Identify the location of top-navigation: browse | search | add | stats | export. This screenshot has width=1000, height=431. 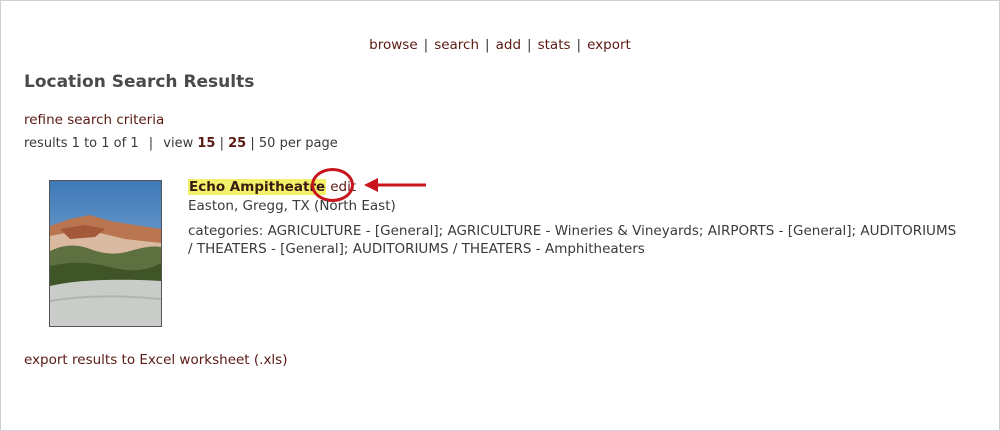
(500, 45).